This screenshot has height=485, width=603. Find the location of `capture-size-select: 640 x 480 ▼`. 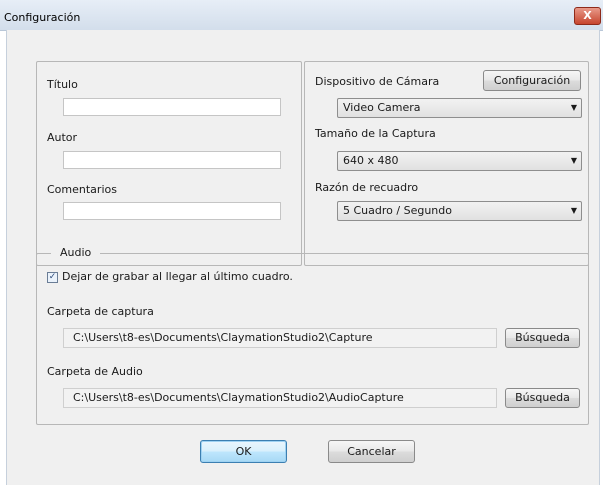

capture-size-select: 640 x 480 ▼ is located at coordinates (459, 161).